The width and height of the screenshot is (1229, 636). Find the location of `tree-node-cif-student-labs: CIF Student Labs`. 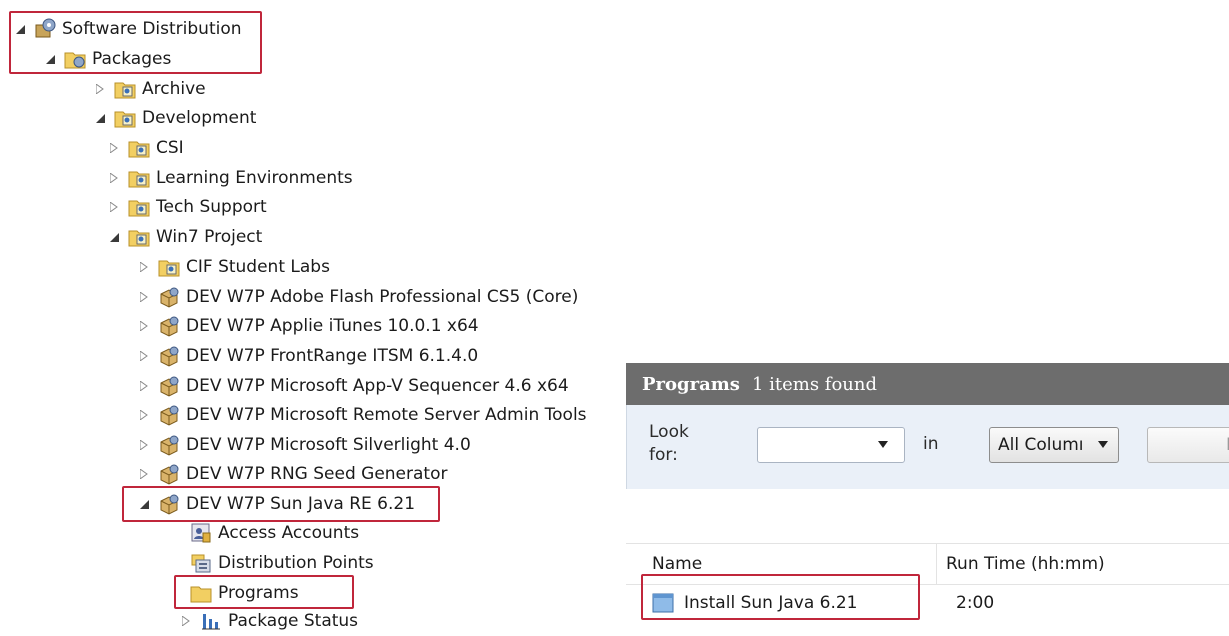

tree-node-cif-student-labs: CIF Student Labs is located at coordinates (233, 267).